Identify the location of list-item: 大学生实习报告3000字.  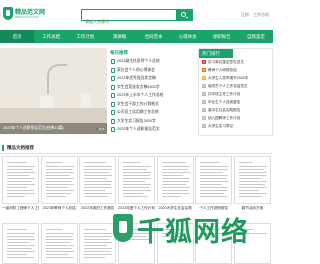
(150, 121).